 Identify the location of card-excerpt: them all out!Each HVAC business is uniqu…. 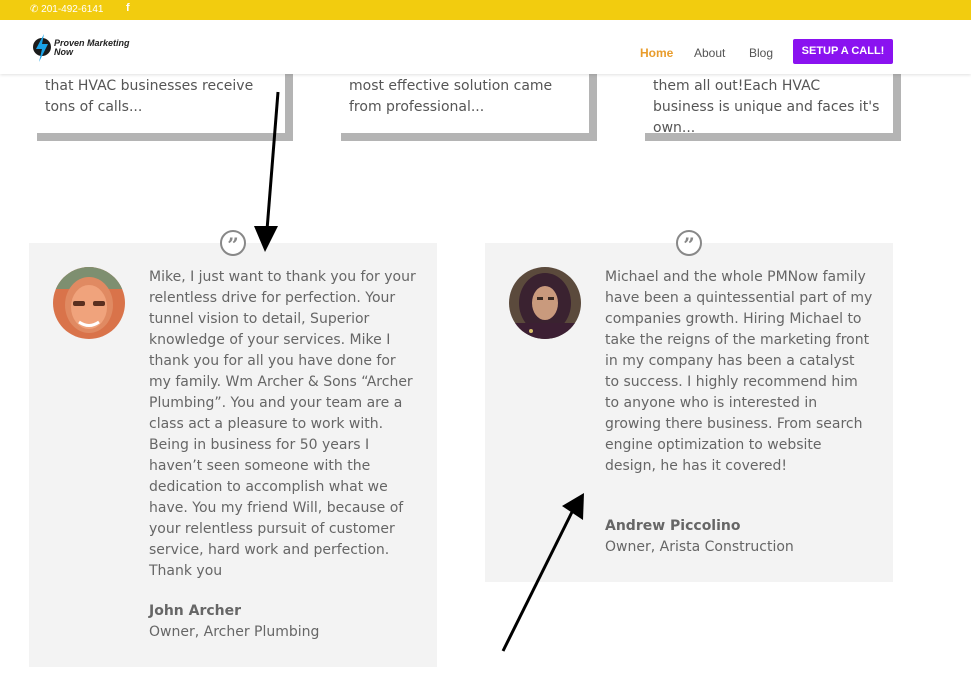
(766, 107).